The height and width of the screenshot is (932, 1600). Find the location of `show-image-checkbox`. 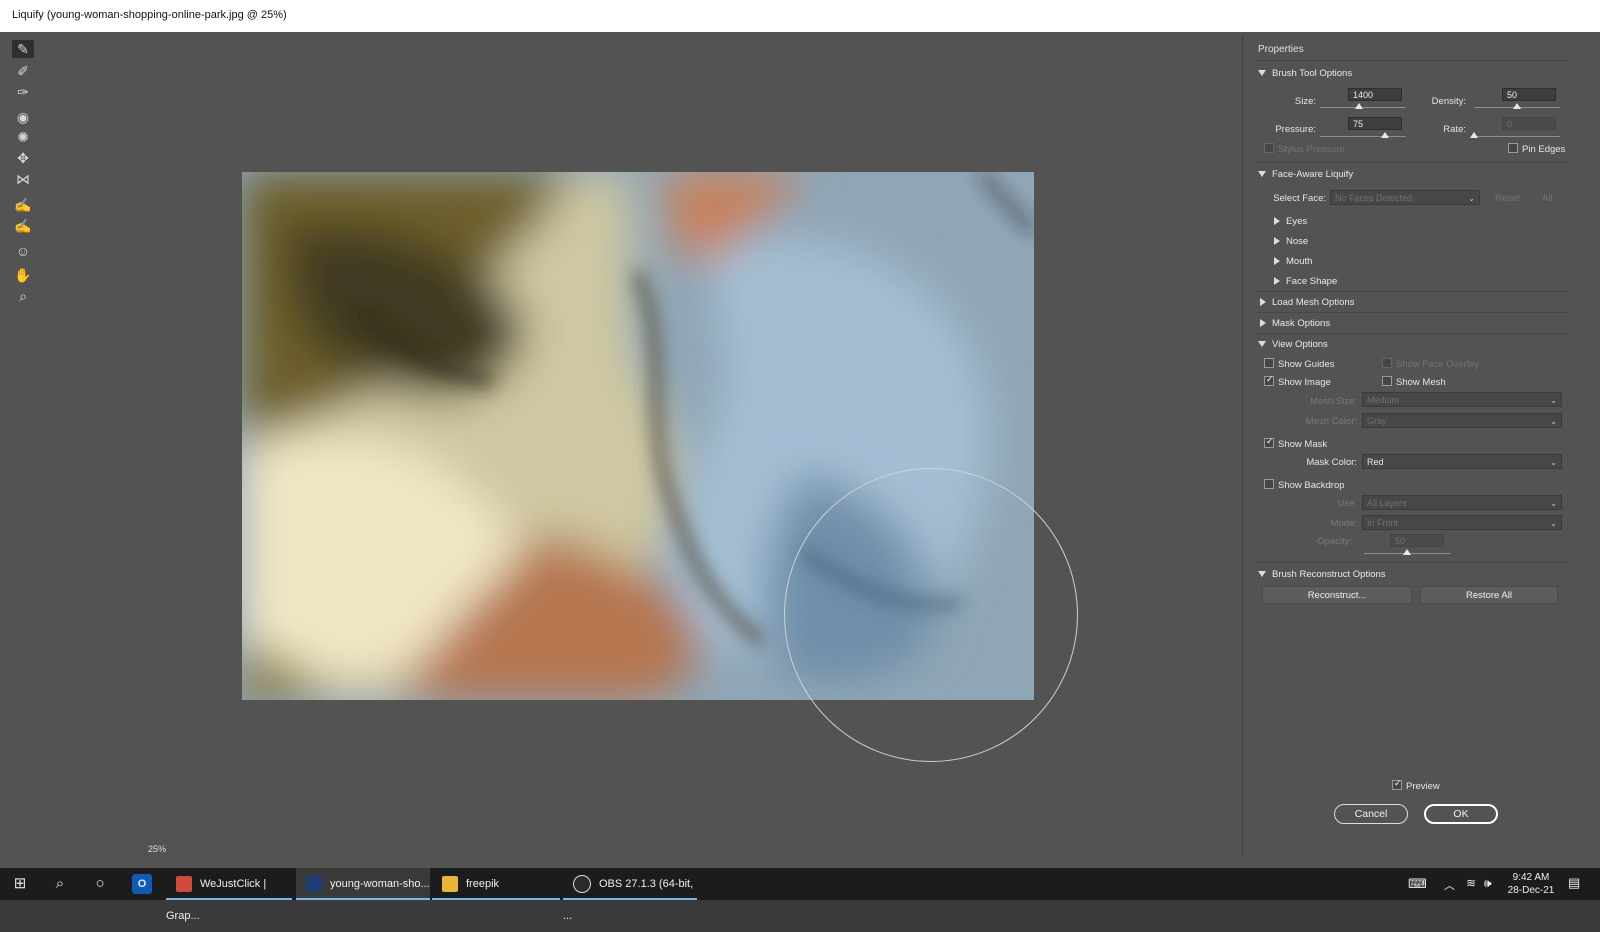

show-image-checkbox is located at coordinates (1269, 380).